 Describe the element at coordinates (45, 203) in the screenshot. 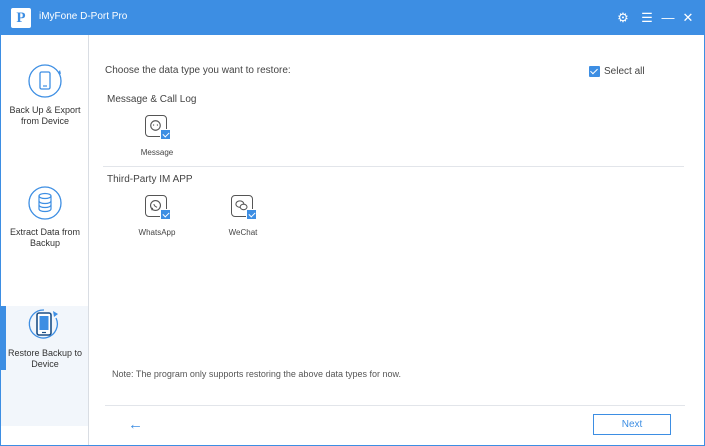

I see `database-icon` at that location.